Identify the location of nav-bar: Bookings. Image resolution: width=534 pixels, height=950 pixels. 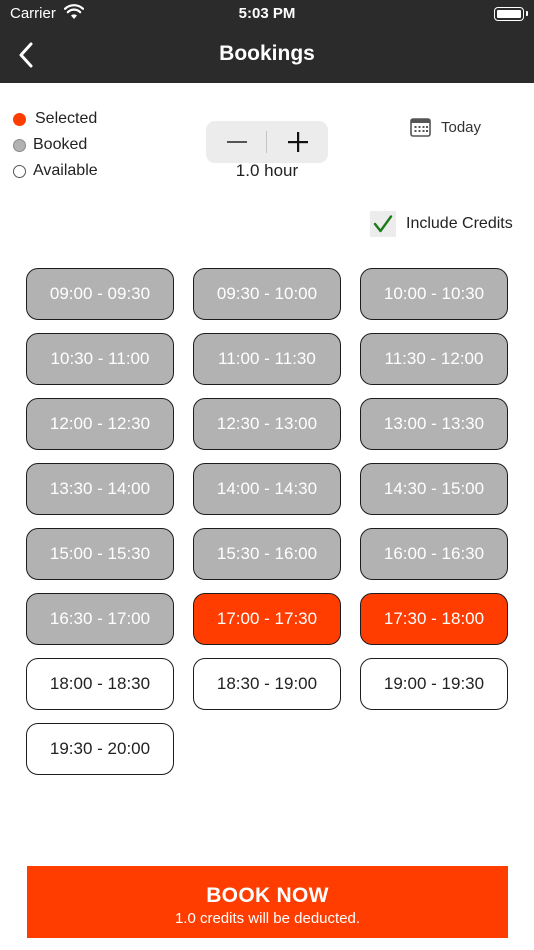
(267, 55).